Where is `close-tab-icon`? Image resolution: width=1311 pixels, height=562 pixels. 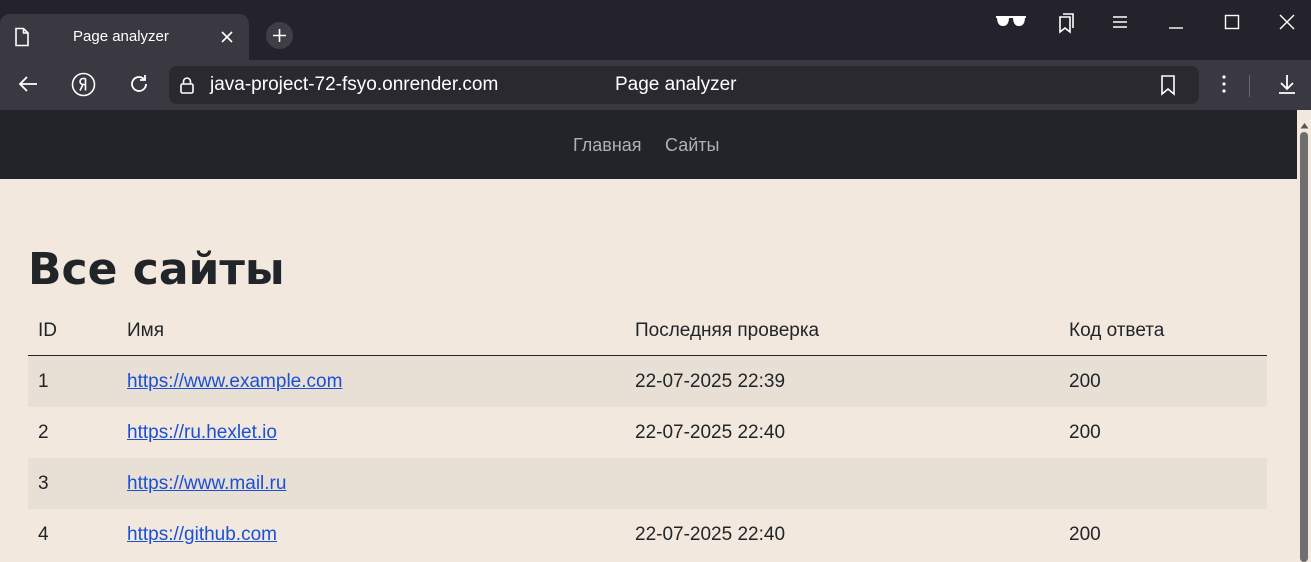
close-tab-icon is located at coordinates (227, 38).